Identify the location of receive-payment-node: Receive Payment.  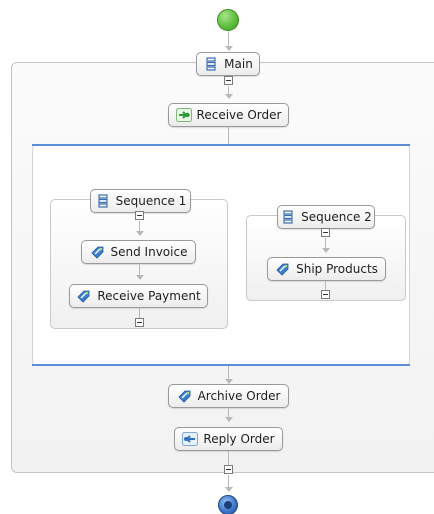
(138, 296).